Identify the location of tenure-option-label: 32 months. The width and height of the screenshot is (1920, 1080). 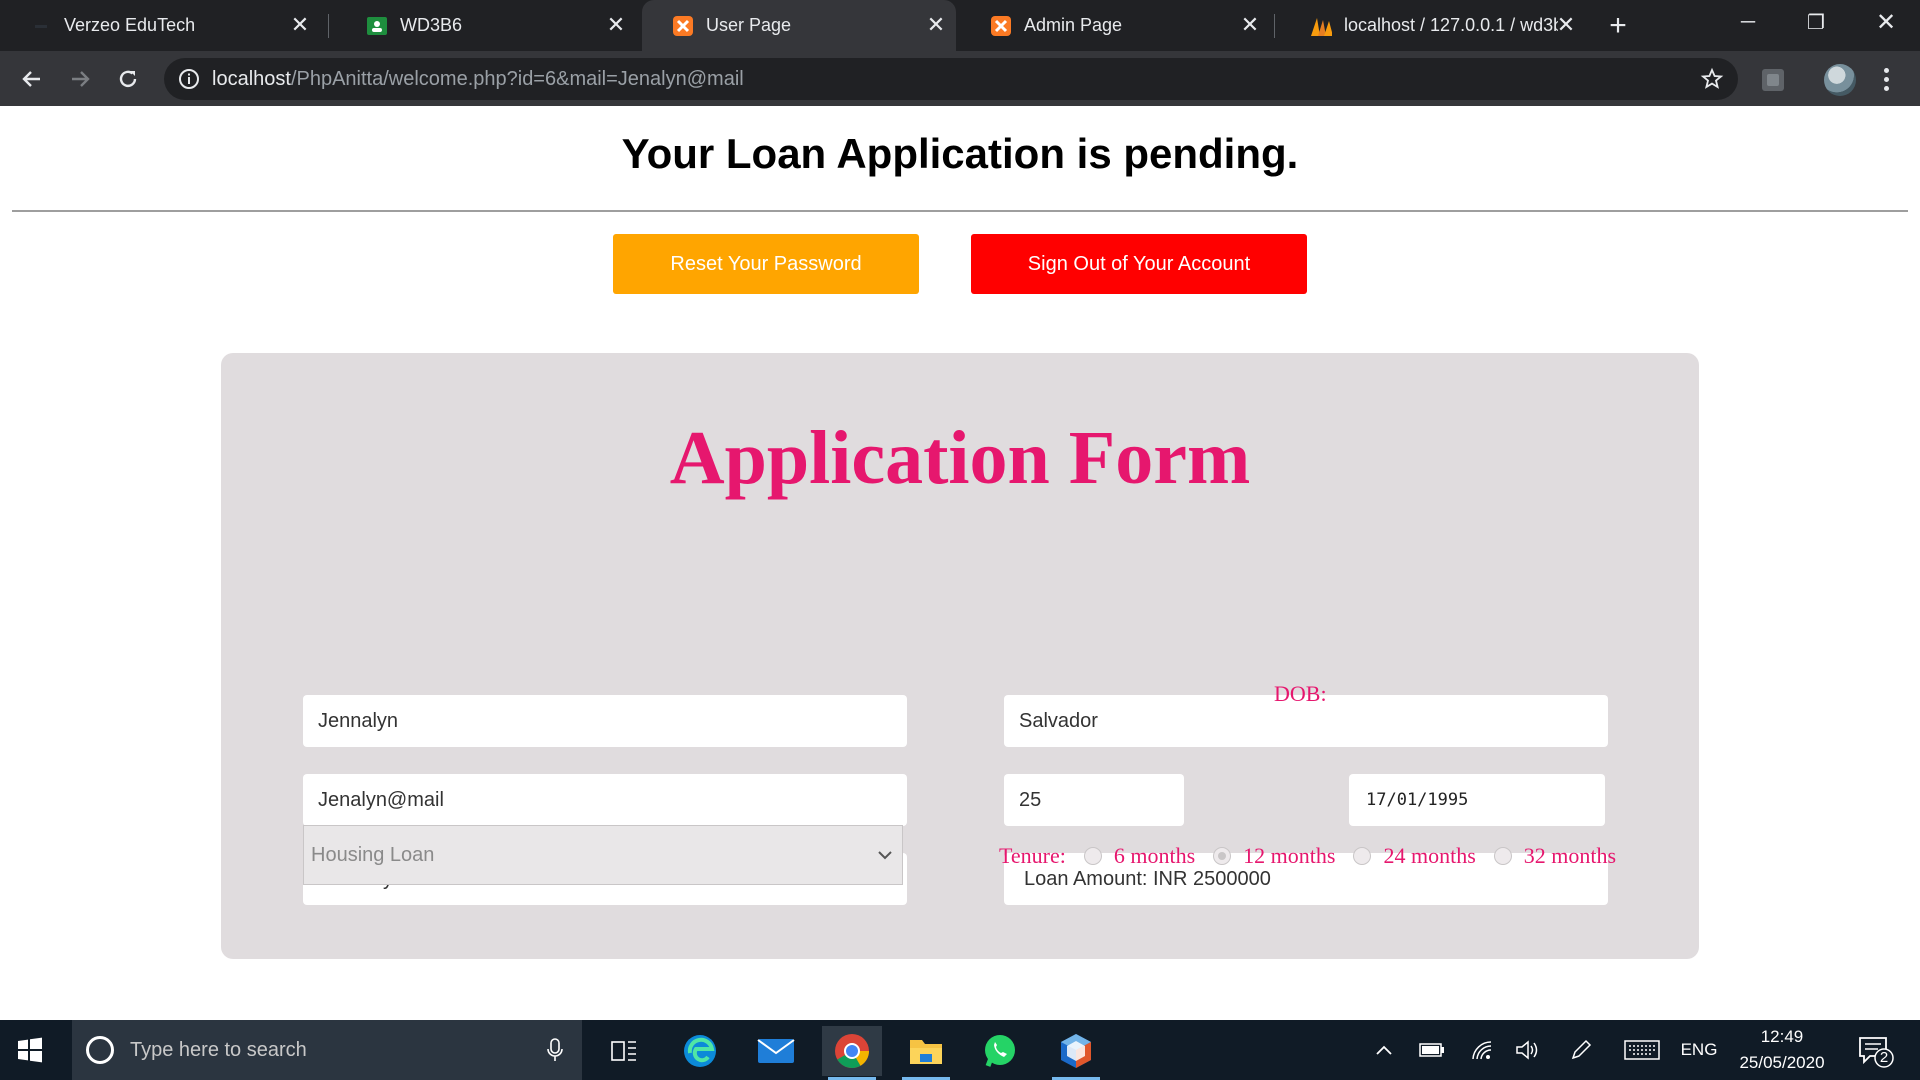
(1570, 855).